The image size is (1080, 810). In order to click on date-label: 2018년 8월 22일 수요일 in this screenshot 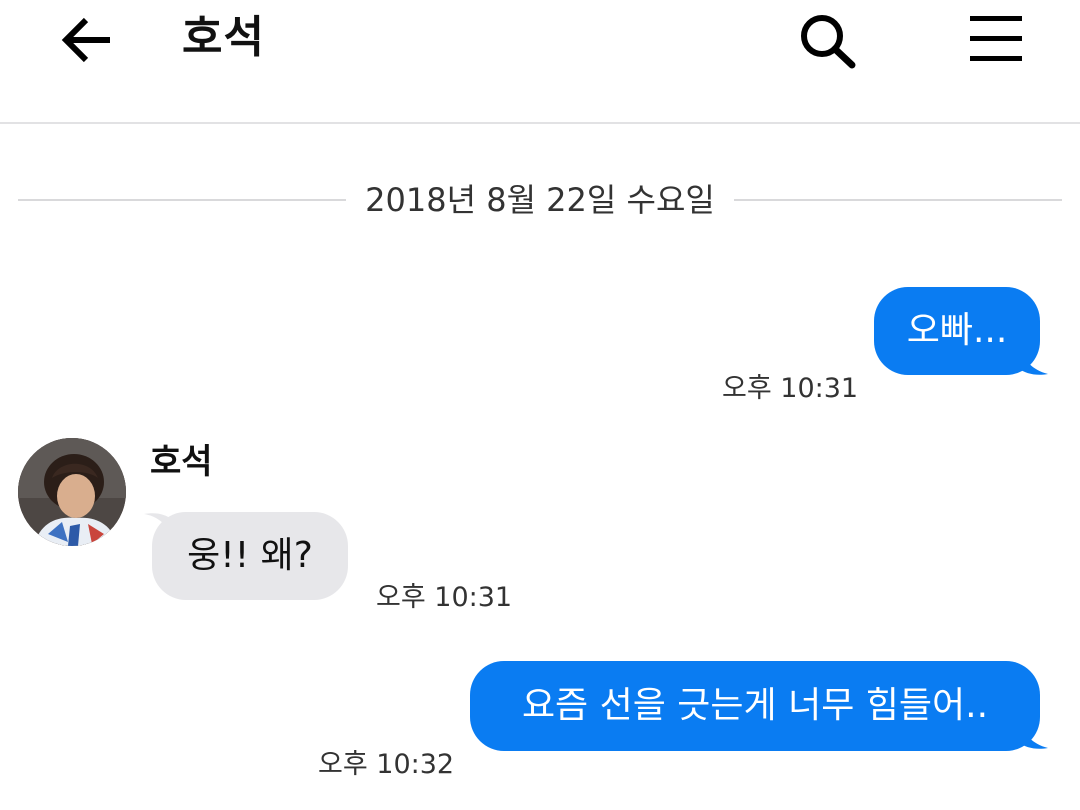, I will do `click(540, 200)`.